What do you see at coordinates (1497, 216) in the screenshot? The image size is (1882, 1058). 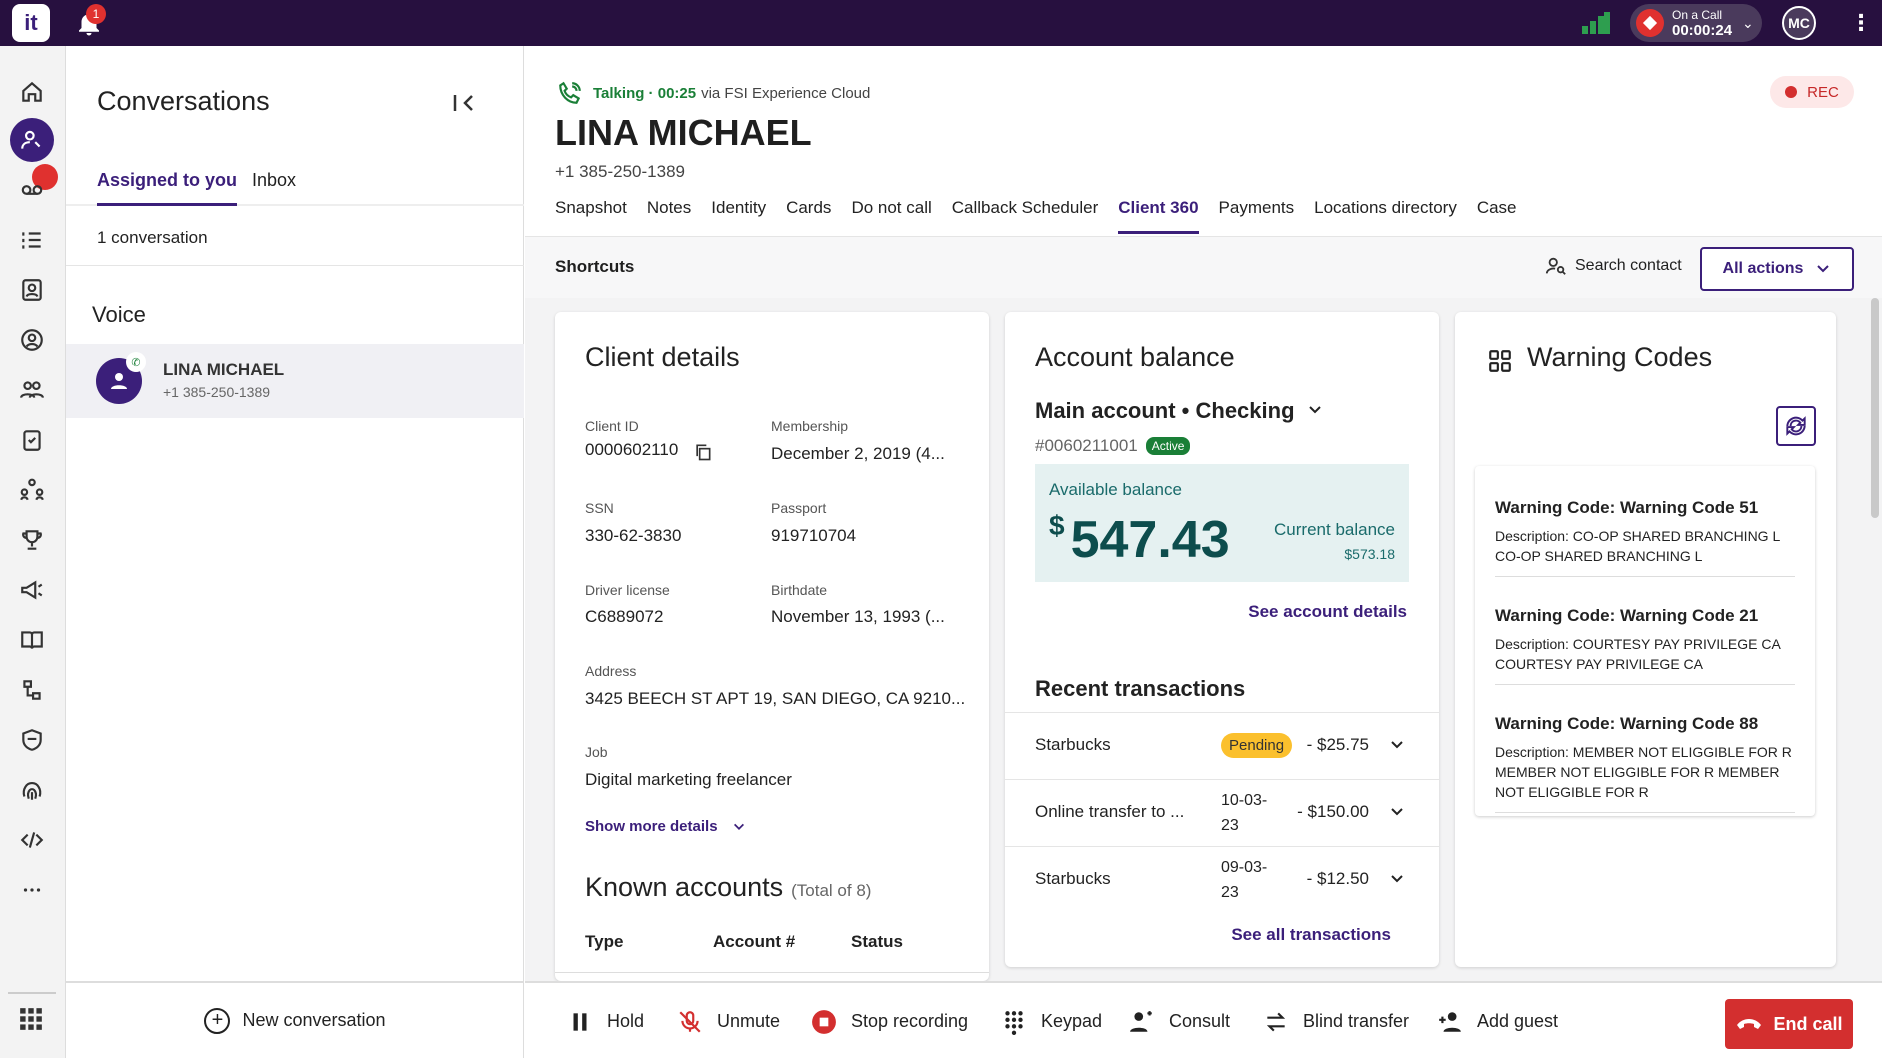 I see `tab-case: Case` at bounding box center [1497, 216].